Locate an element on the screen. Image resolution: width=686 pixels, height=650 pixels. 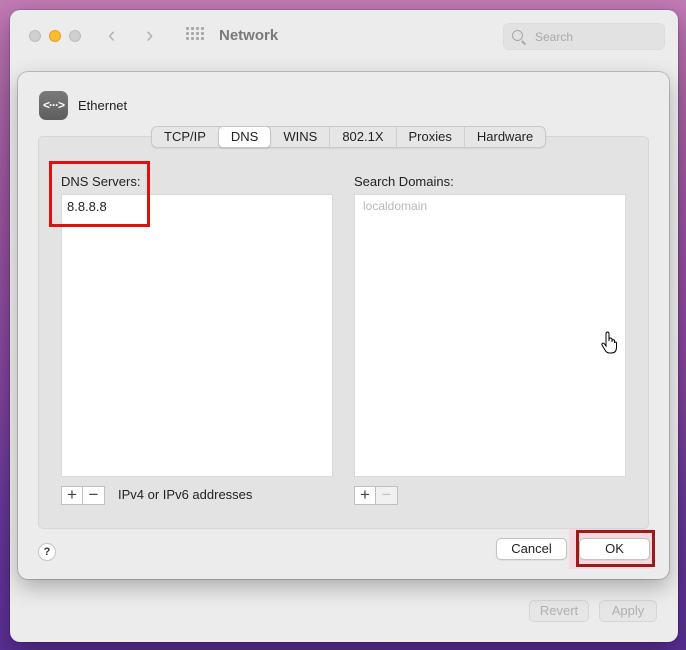
search-domains-label: Search Domains: is located at coordinates (404, 181).